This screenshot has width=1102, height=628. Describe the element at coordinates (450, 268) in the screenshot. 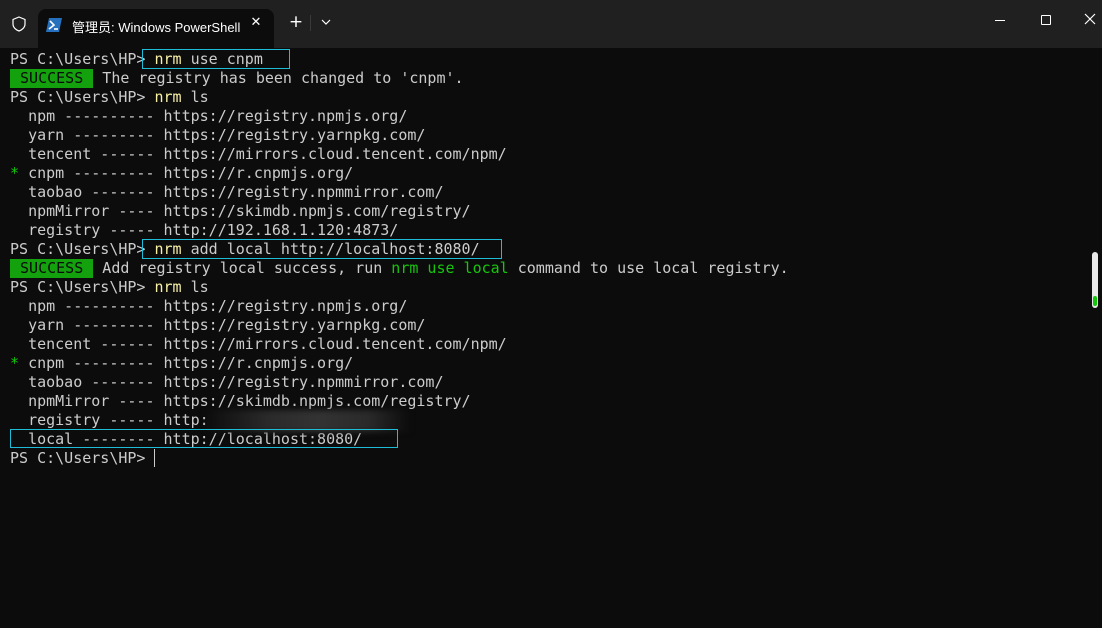

I see `suggested-command: nrm use local` at that location.